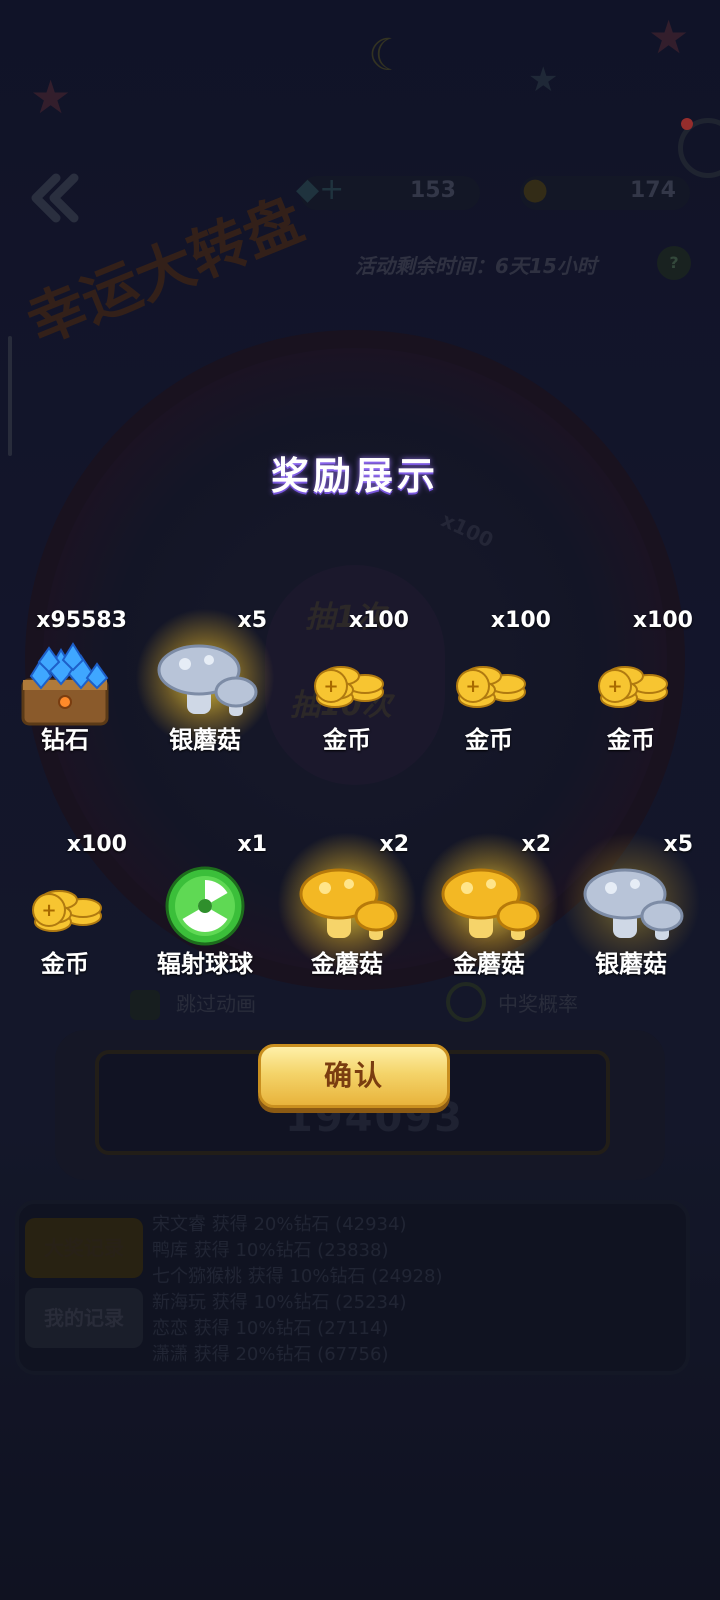 This screenshot has height=1600, width=720. What do you see at coordinates (354, 476) in the screenshot?
I see `reward-dialog-title: 奖励展示` at bounding box center [354, 476].